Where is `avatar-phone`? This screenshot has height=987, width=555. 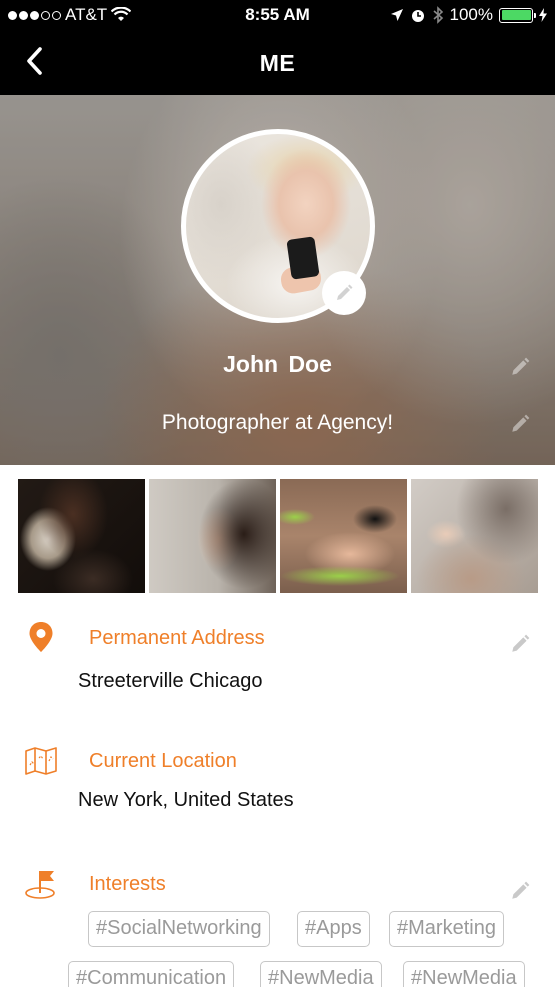 avatar-phone is located at coordinates (303, 258).